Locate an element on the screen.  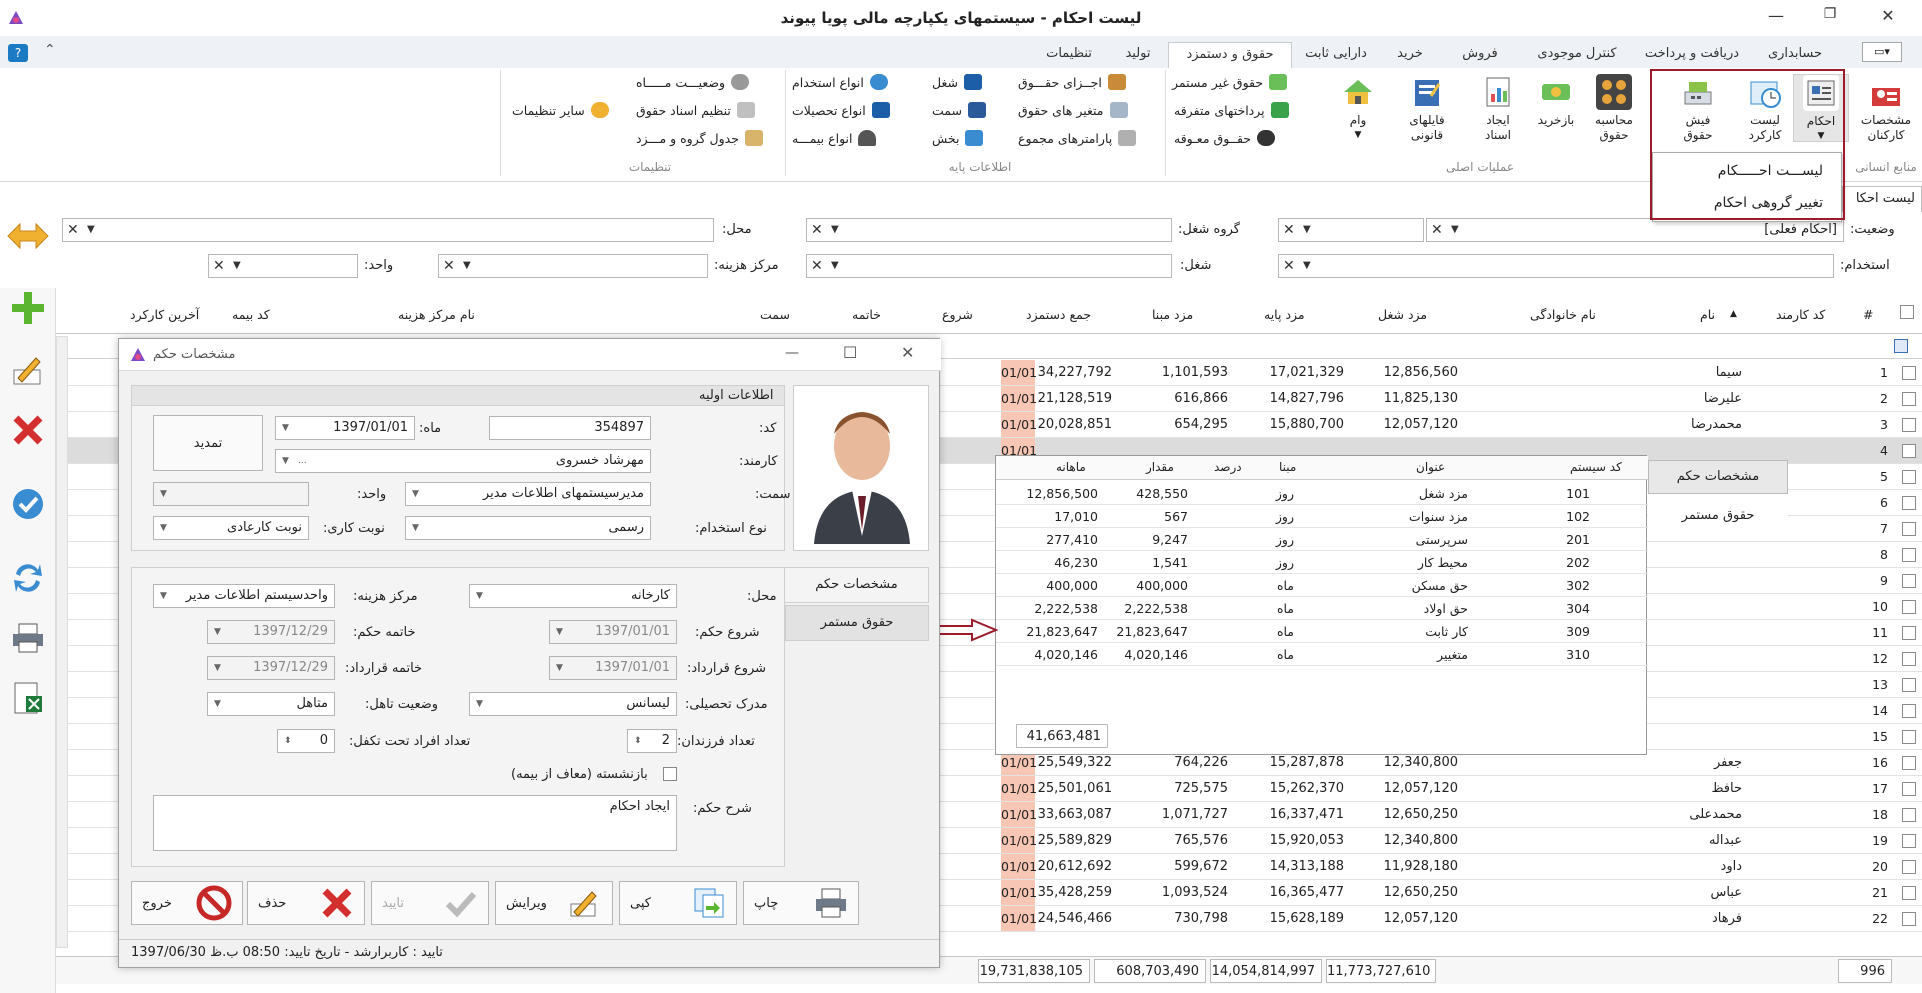
exit-button: خروج is located at coordinates (187, 903).